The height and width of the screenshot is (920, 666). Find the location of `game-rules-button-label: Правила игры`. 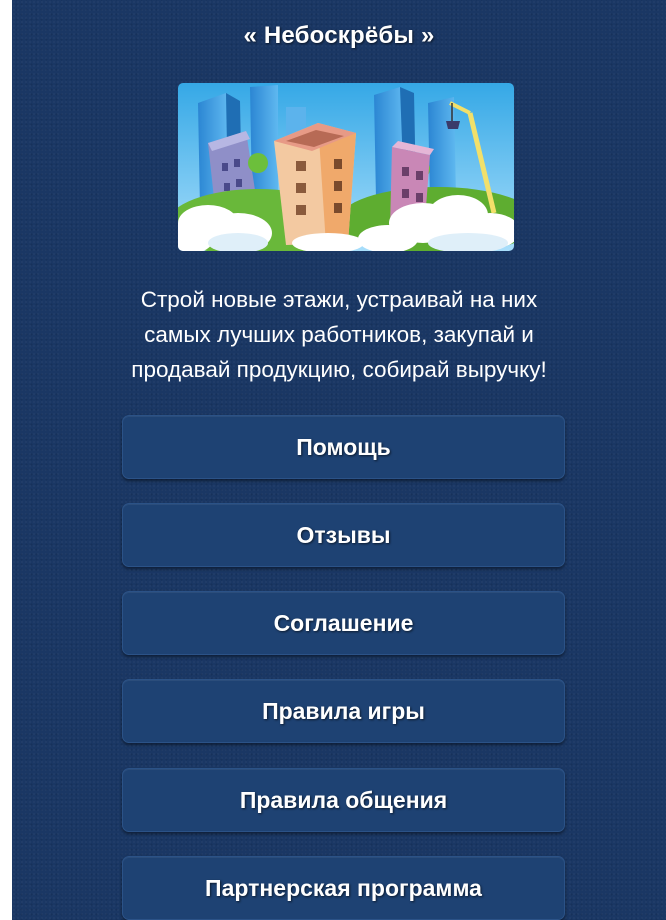

game-rules-button-label: Правила игры is located at coordinates (343, 710).